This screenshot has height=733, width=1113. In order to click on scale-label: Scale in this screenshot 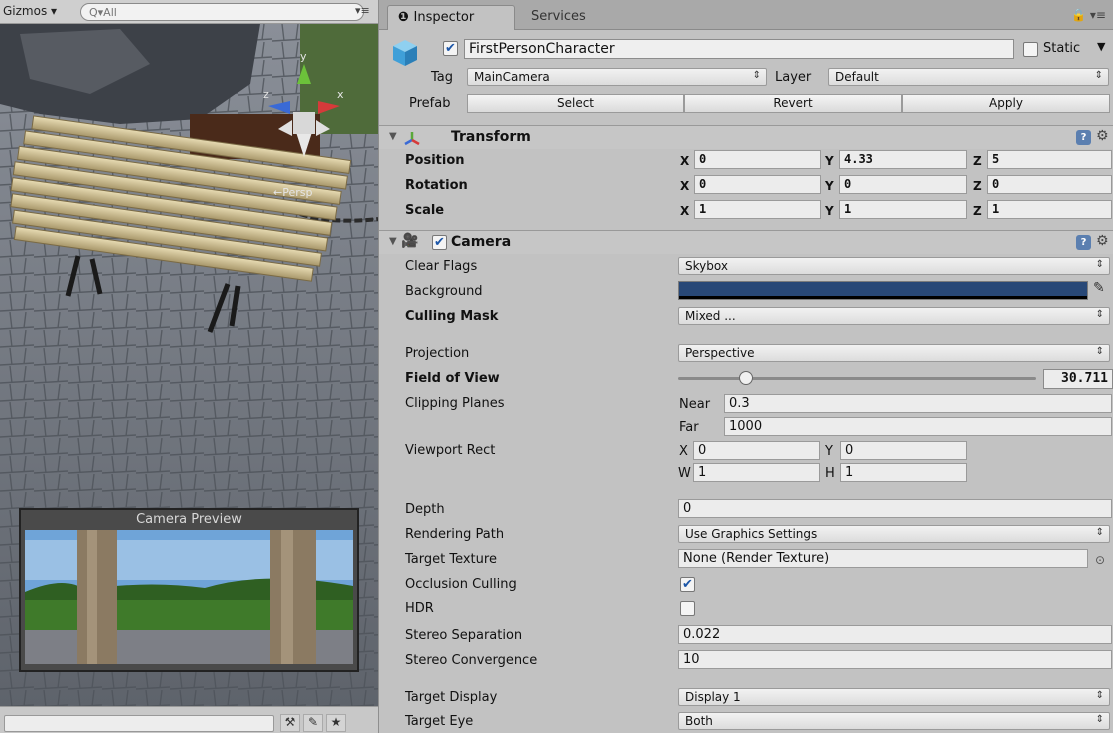, I will do `click(425, 210)`.